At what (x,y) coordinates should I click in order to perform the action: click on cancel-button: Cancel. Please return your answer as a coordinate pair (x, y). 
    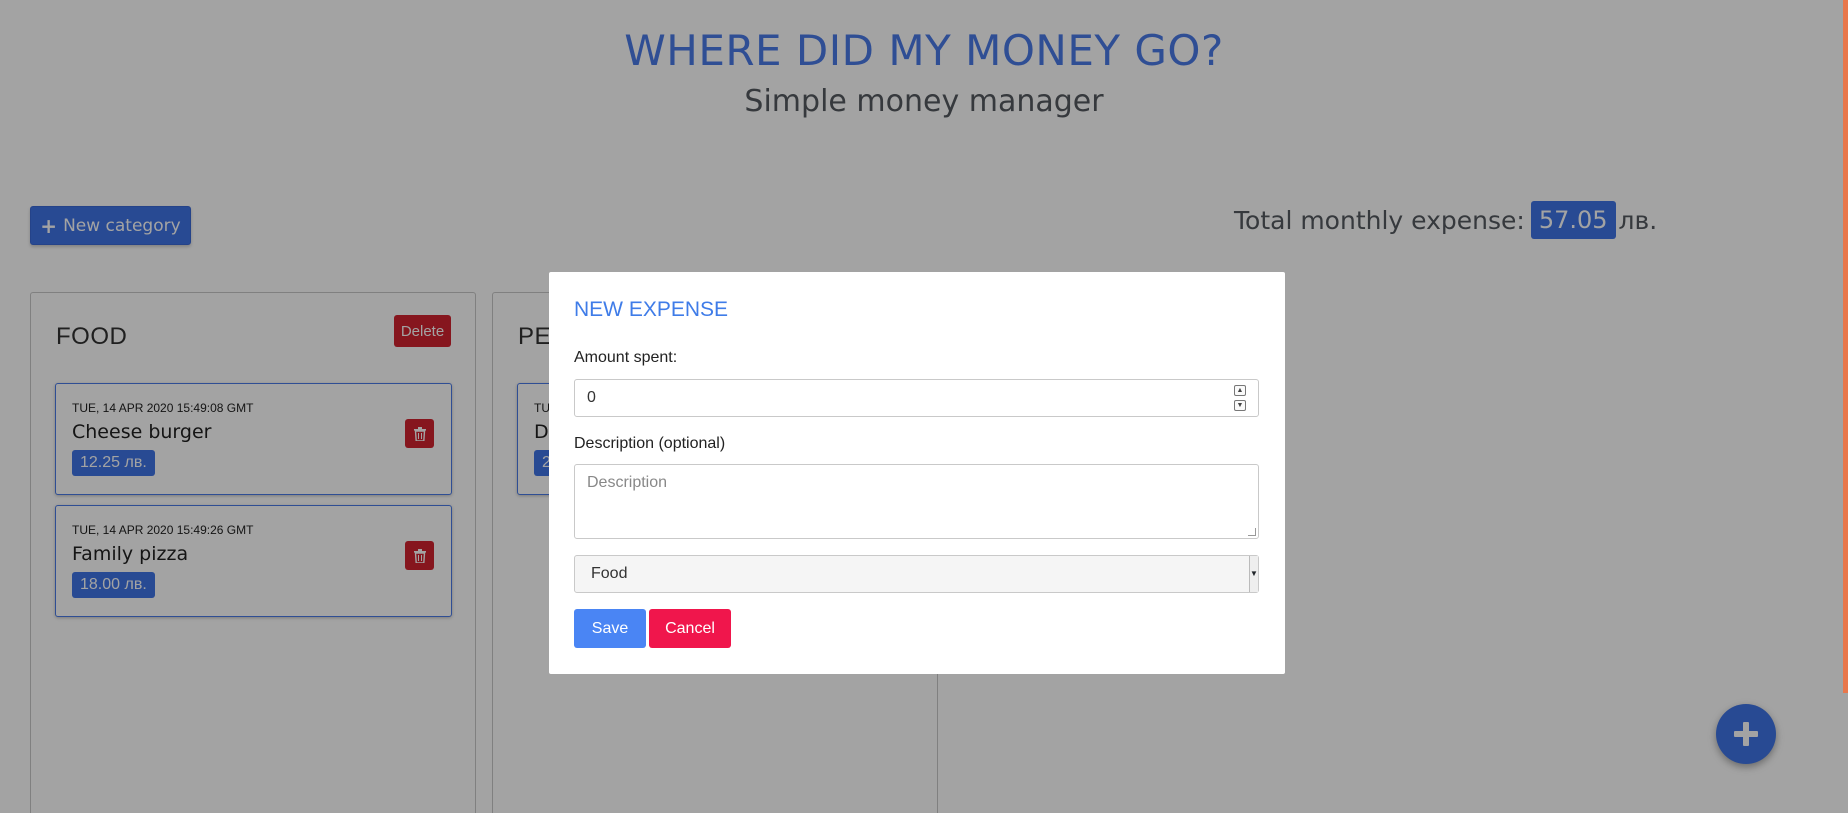
    Looking at the image, I should click on (690, 628).